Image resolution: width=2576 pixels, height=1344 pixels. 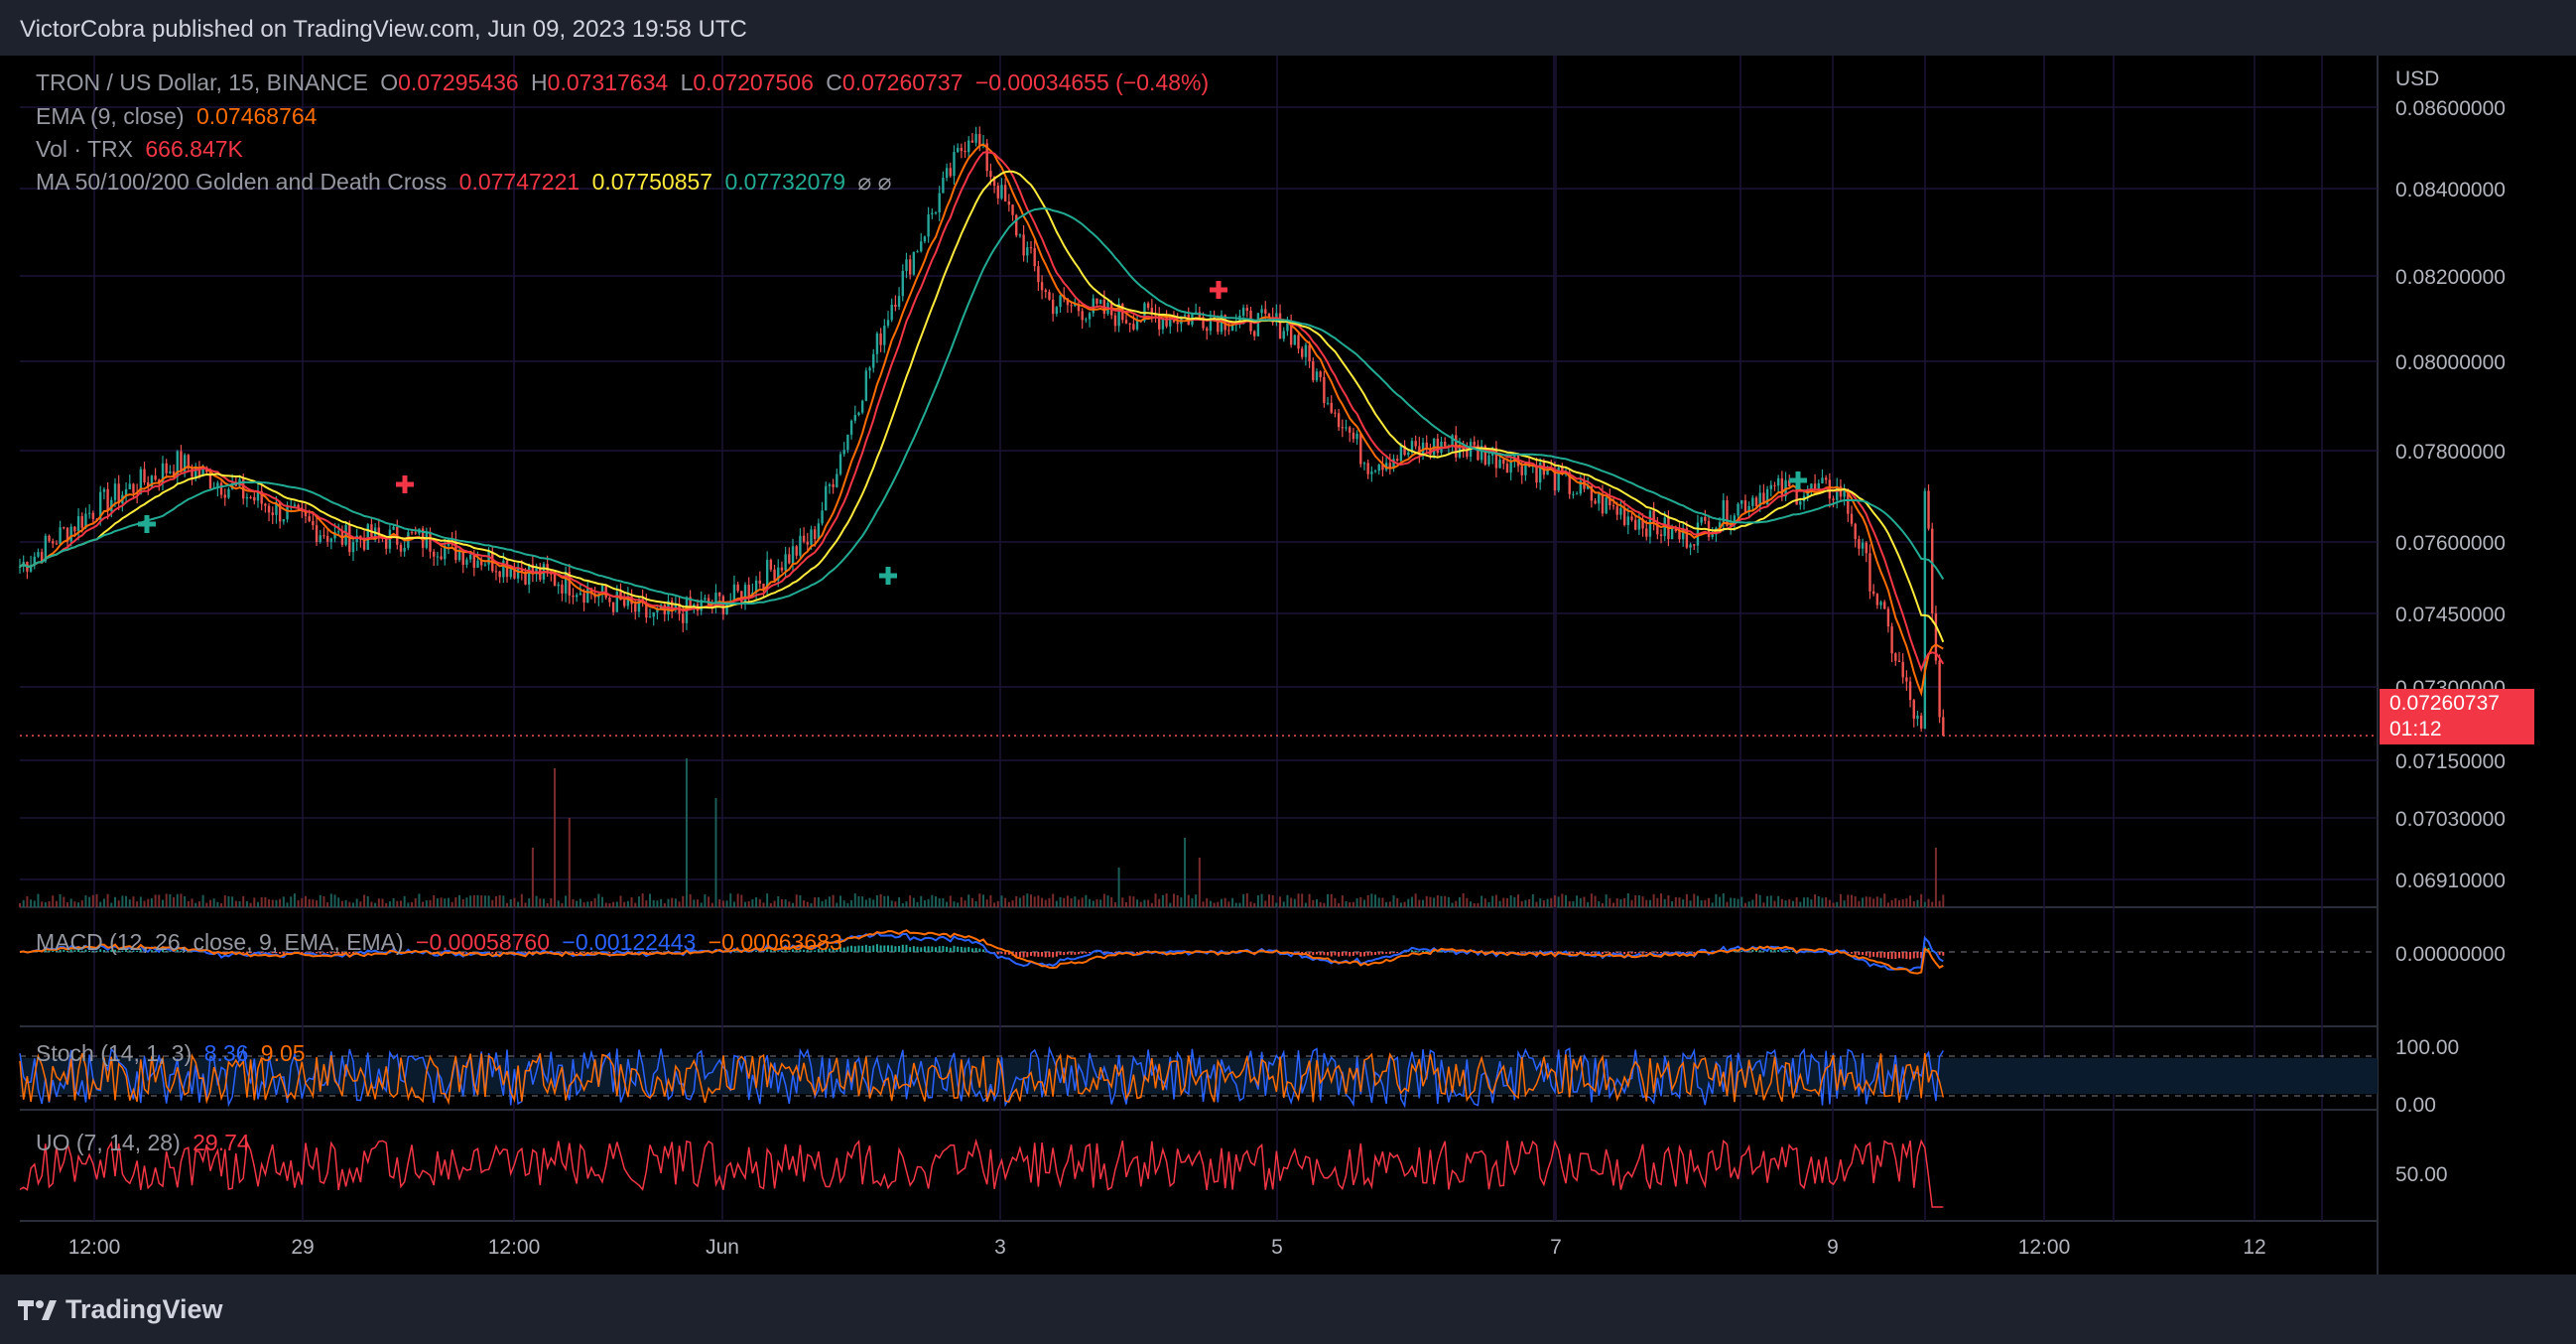 I want to click on stoch-legend: Stoch (14, 1, 3) 8.36 9.05, so click(x=174, y=1054).